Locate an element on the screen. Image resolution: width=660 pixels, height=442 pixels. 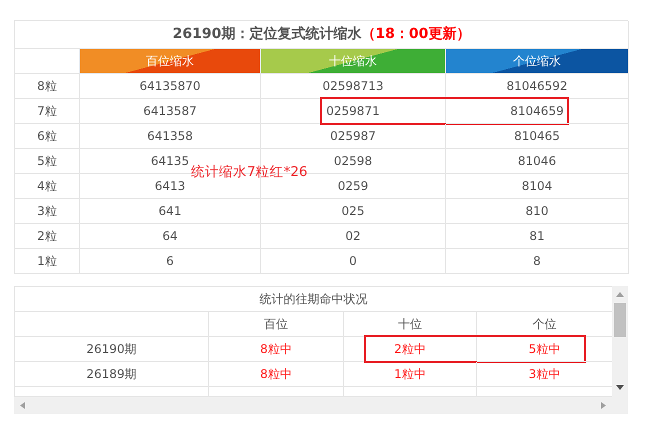
table-cell: 64 is located at coordinates (170, 236).